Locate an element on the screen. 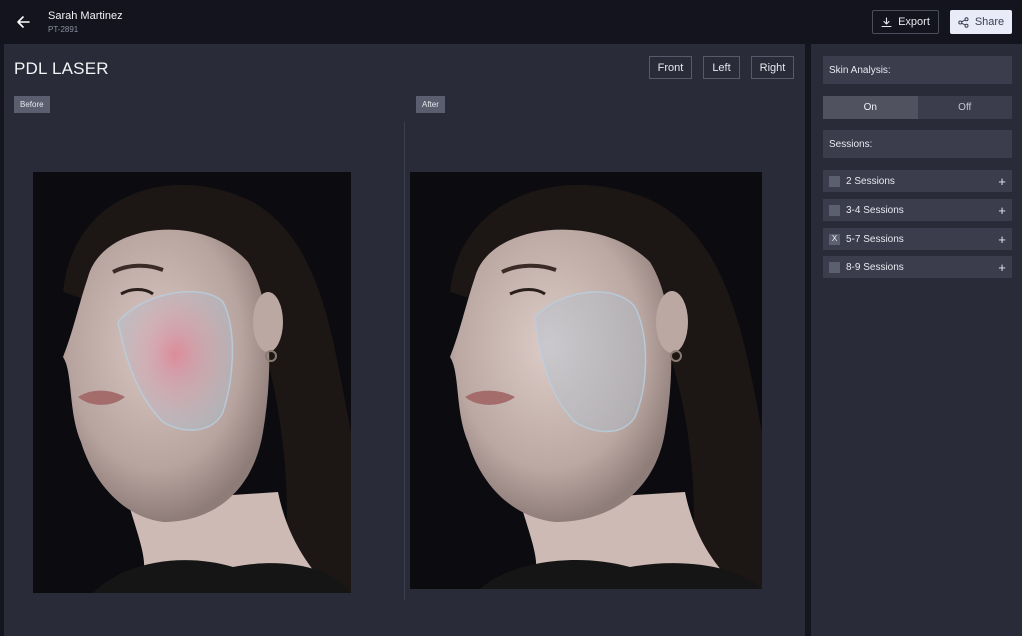 The width and height of the screenshot is (1022, 636). share-icon is located at coordinates (963, 22).